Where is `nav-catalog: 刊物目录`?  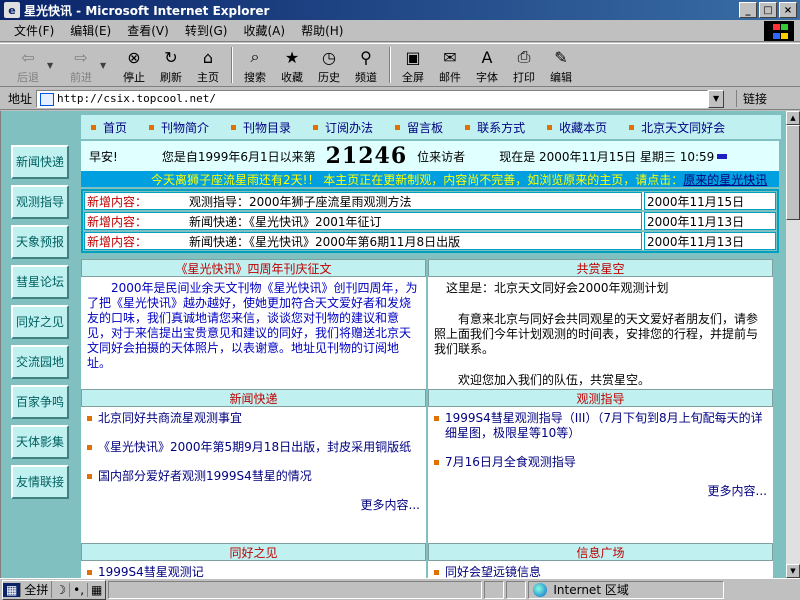 nav-catalog: 刊物目录 is located at coordinates (261, 127).